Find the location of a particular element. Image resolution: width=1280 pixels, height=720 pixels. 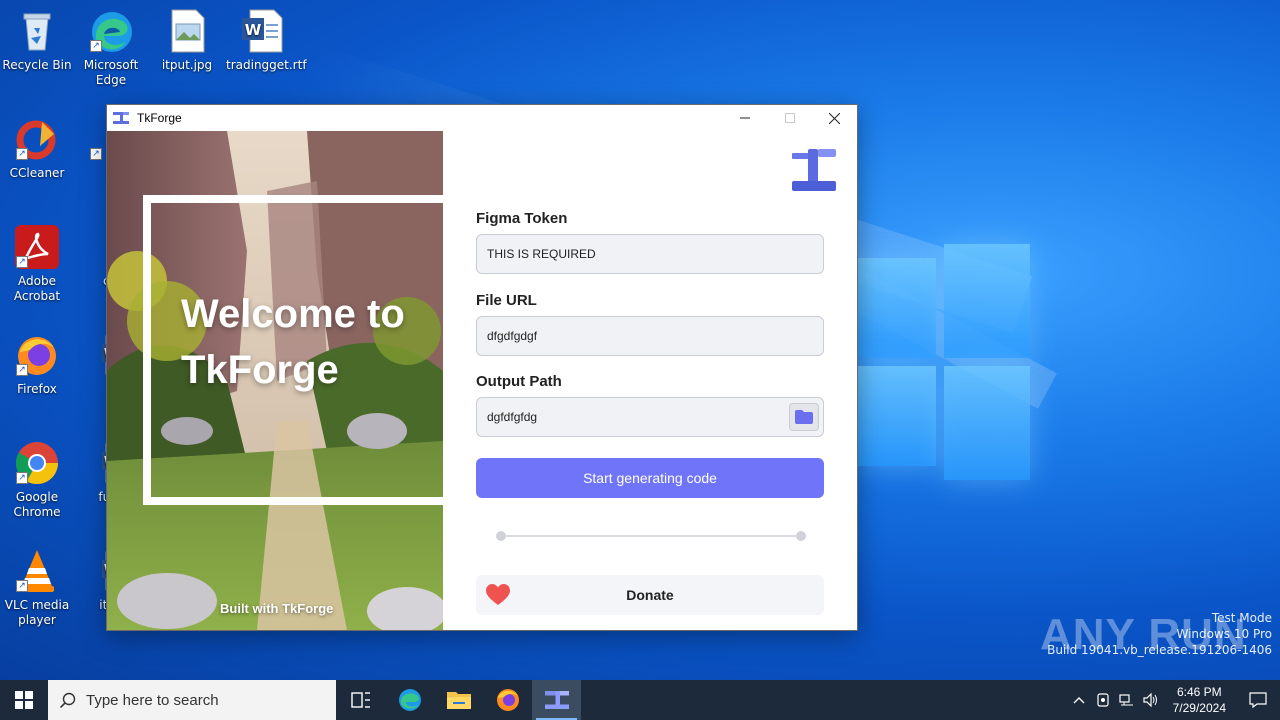

image-file-icon is located at coordinates (187, 31).